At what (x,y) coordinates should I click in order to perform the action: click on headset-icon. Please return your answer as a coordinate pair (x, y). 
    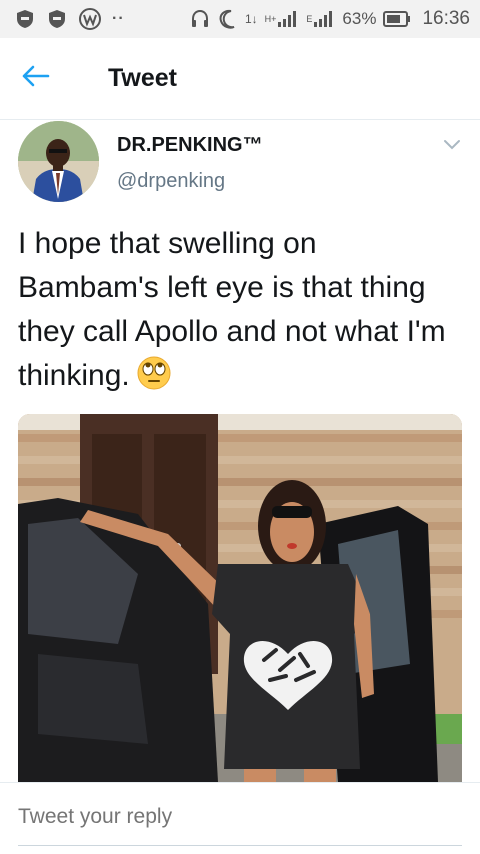
    Looking at the image, I should click on (200, 19).